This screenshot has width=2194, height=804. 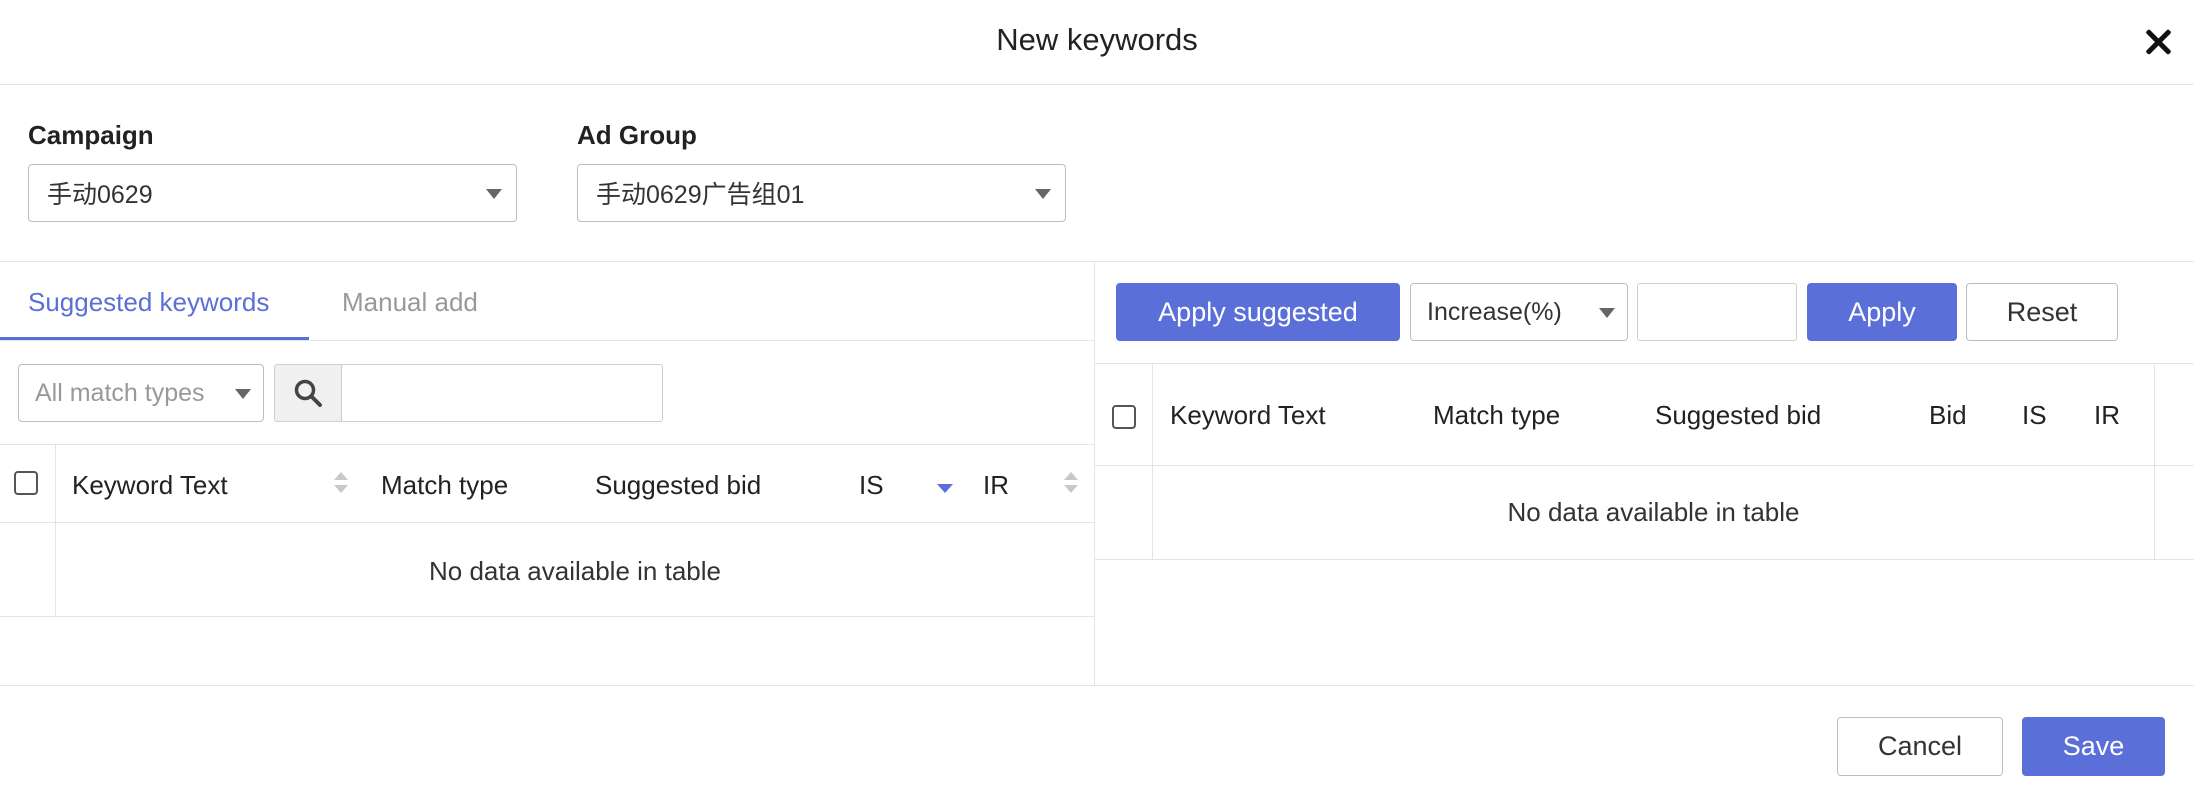 What do you see at coordinates (700, 195) in the screenshot?
I see `adgroup-select-value: 手动0629广告组01` at bounding box center [700, 195].